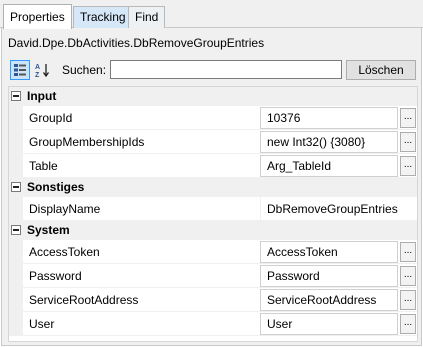 This screenshot has height=347, width=423. What do you see at coordinates (213, 96) in the screenshot?
I see `category-header: Input` at bounding box center [213, 96].